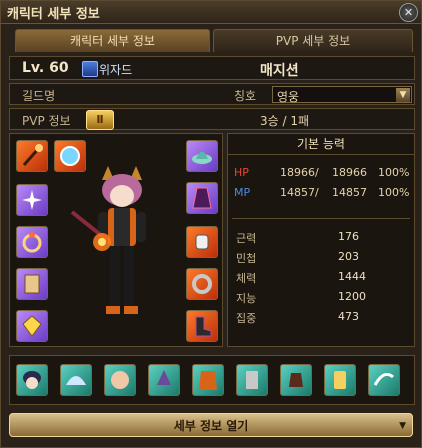 The height and width of the screenshot is (448, 422). I want to click on stat-label: 근력, so click(246, 238).